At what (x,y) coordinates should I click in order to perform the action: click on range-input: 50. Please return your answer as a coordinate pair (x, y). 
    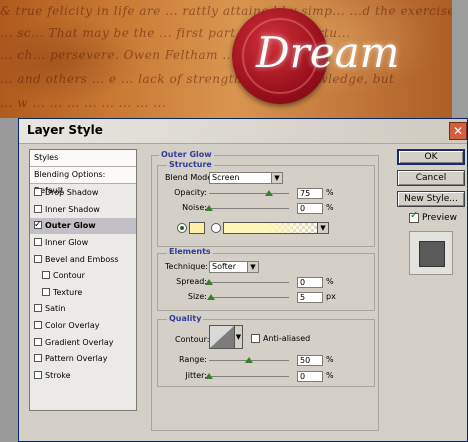
    Looking at the image, I should click on (310, 360).